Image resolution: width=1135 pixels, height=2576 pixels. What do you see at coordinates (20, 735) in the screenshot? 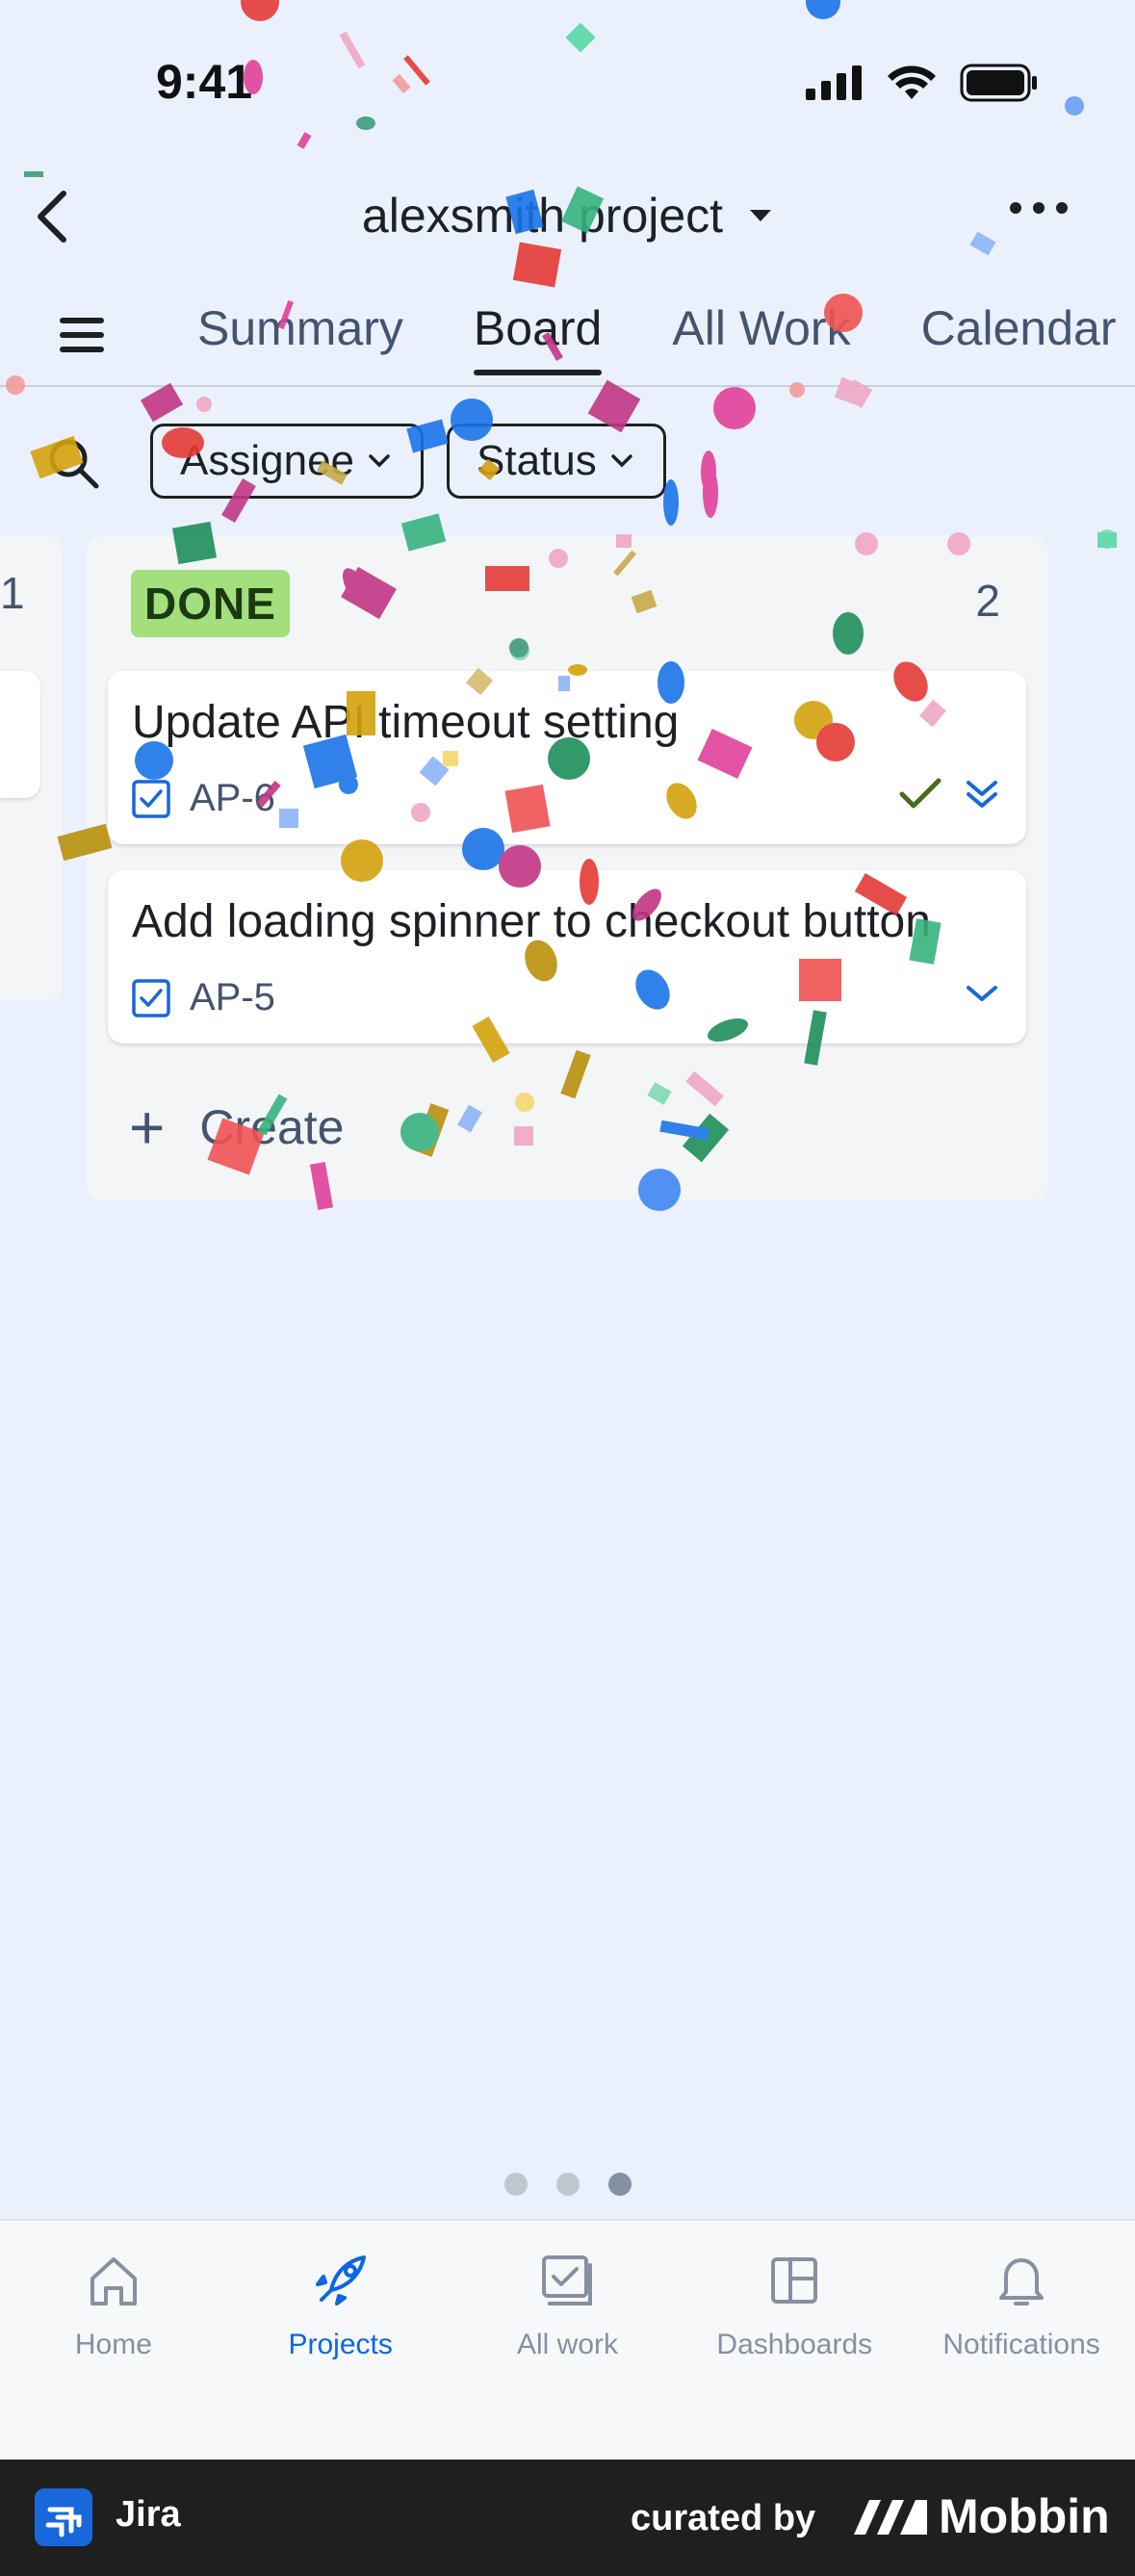
I see `card-peek` at bounding box center [20, 735].